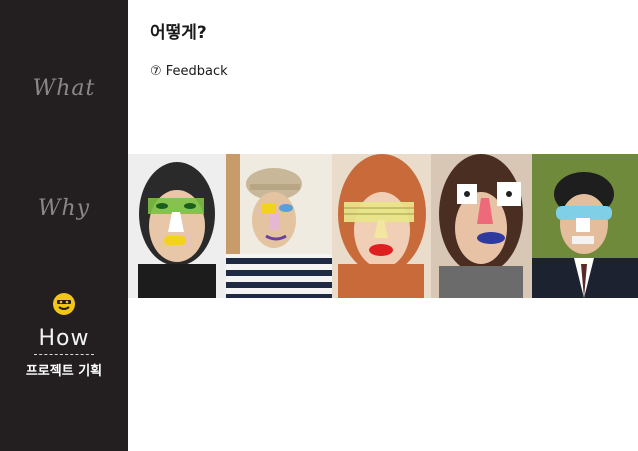 This screenshot has width=638, height=451. Describe the element at coordinates (64, 304) in the screenshot. I see `face-badge-icon` at that location.